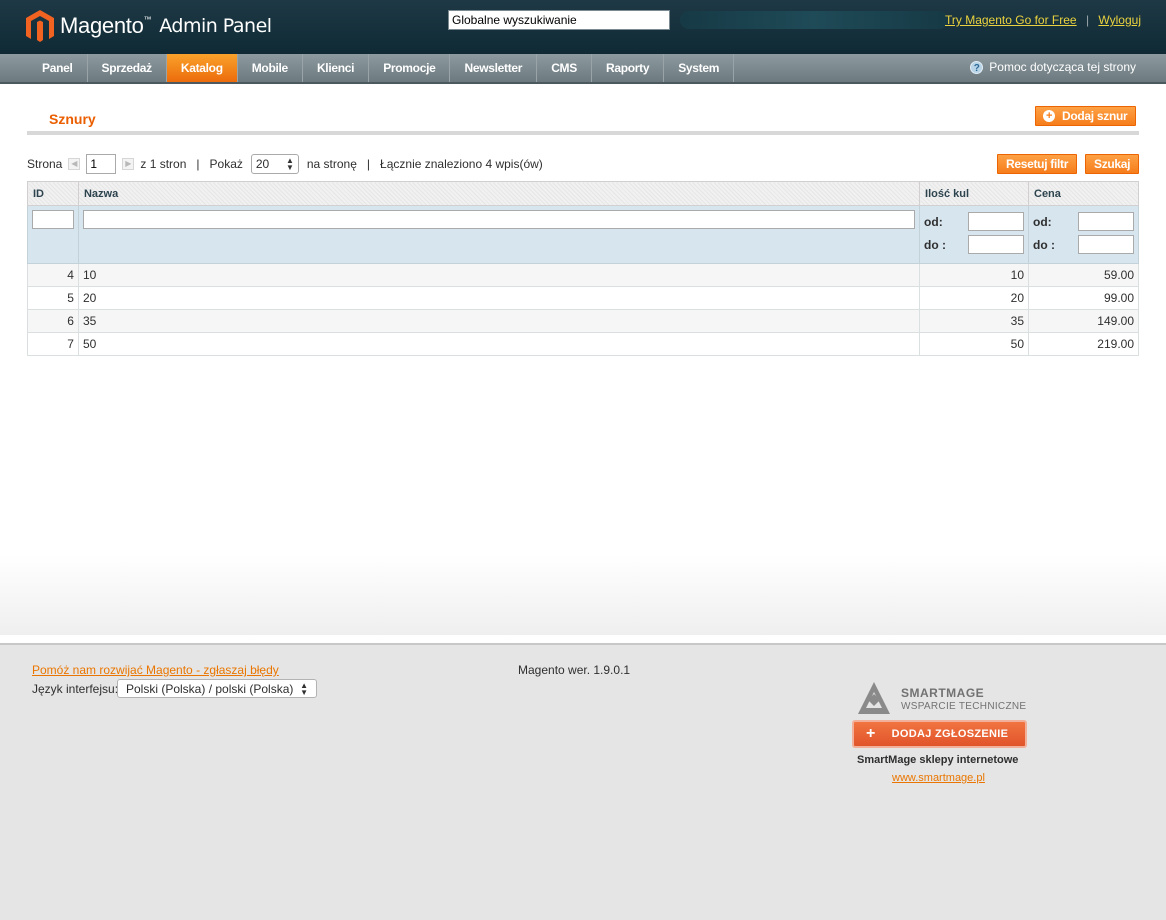  What do you see at coordinates (461, 164) in the screenshot?
I see `total-records: Łącznie znaleziono 4 wpis(ów)` at bounding box center [461, 164].